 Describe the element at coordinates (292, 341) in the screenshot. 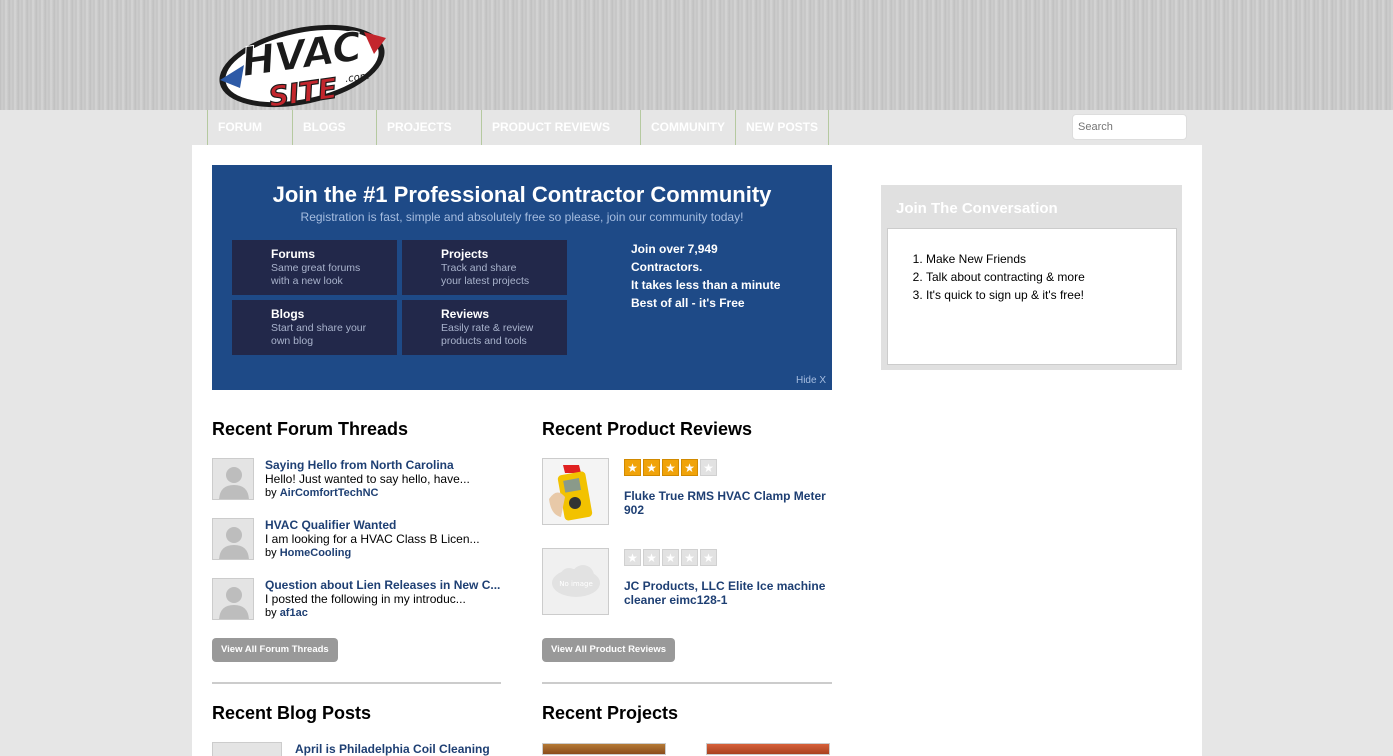

I see `tile-desc: own blog` at that location.